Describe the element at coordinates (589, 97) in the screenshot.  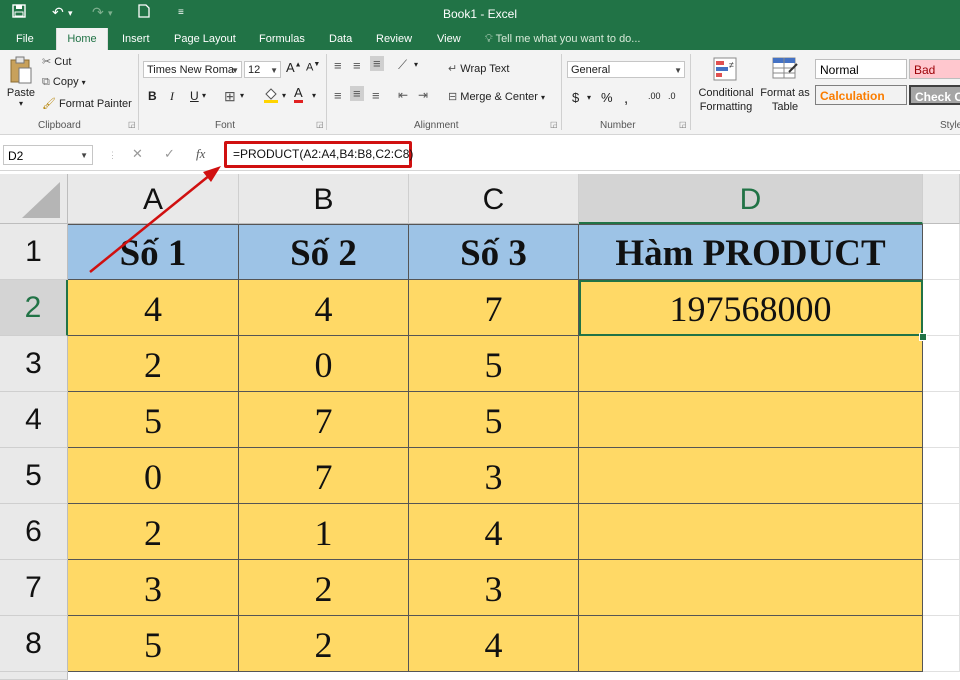
I see `currency-dropdown-icon: ▾` at that location.